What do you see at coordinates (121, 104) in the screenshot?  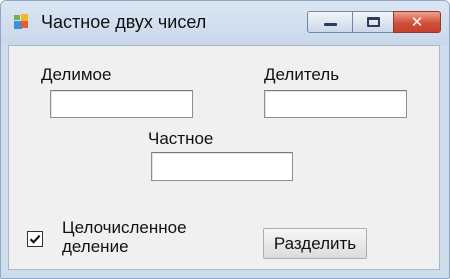 I see `dividend-input` at bounding box center [121, 104].